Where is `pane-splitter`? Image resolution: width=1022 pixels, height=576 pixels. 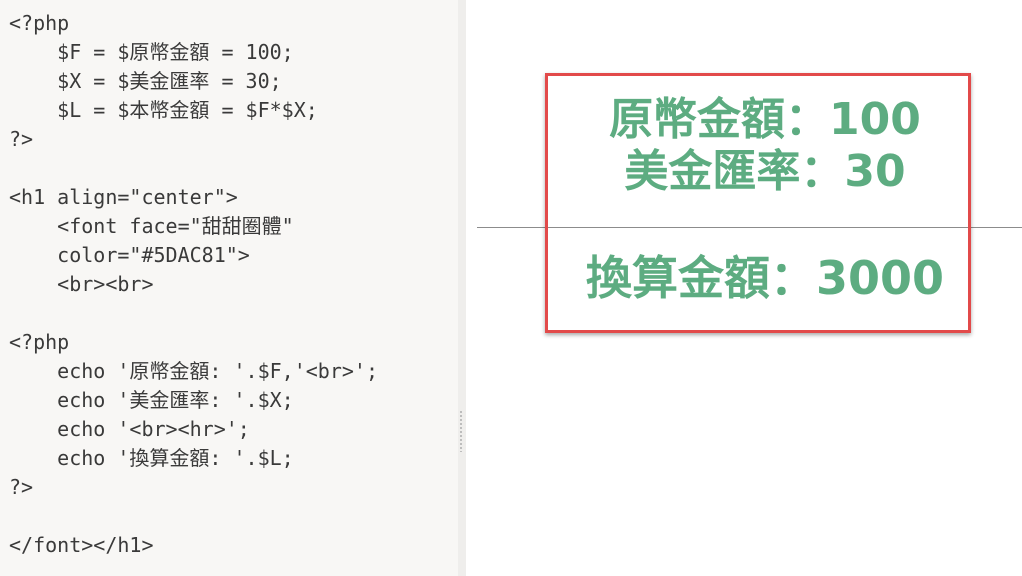 pane-splitter is located at coordinates (462, 288).